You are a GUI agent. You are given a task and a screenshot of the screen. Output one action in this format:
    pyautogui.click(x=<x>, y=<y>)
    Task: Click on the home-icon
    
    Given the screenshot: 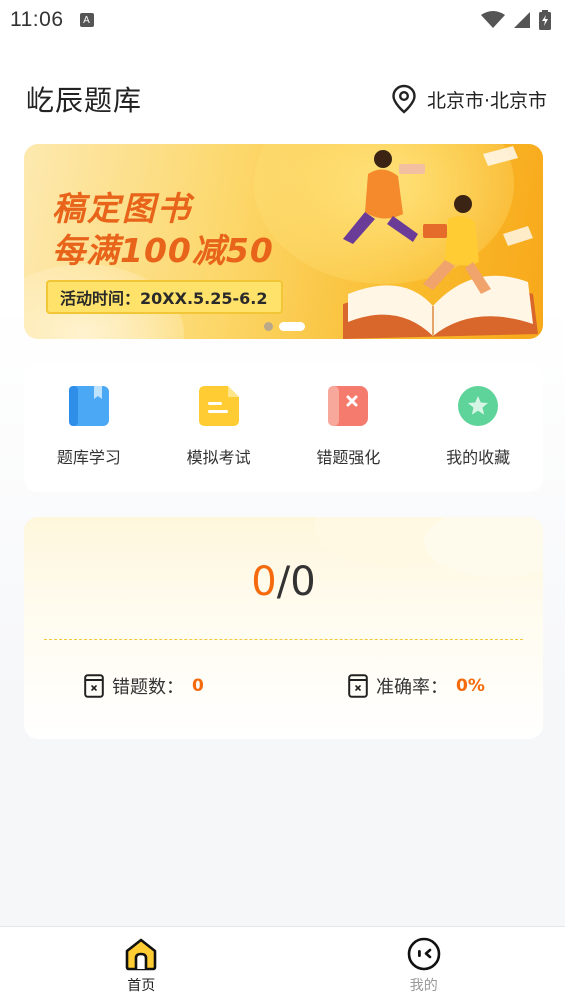 What is the action you would take?
    pyautogui.click(x=141, y=954)
    